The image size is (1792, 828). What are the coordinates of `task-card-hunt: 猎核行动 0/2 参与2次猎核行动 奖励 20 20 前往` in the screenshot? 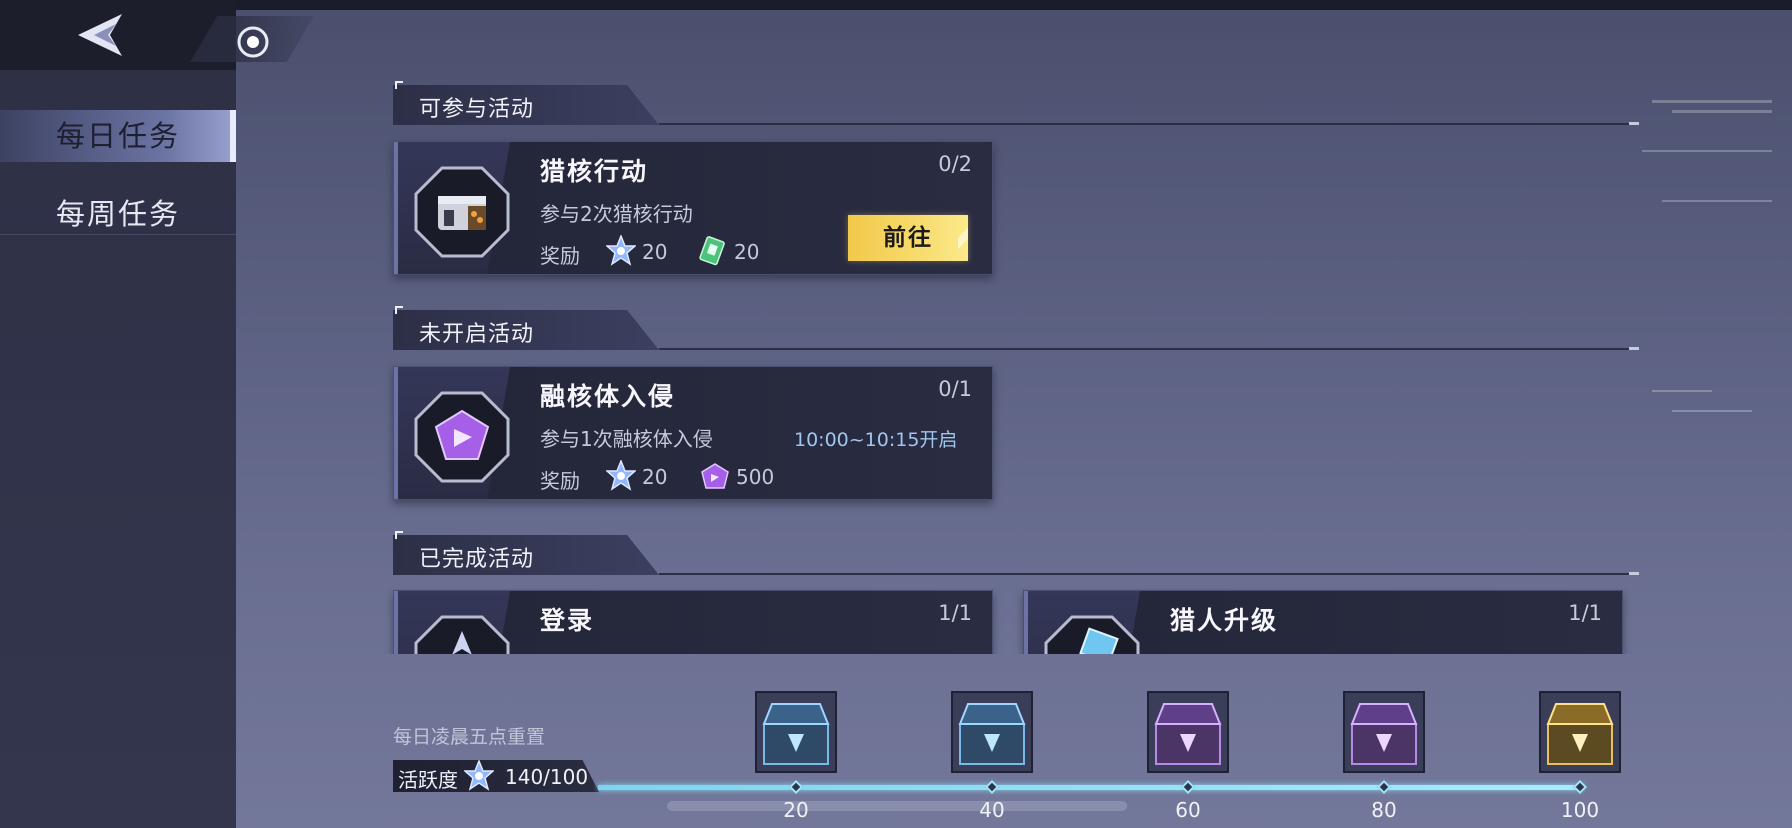 It's located at (693, 208).